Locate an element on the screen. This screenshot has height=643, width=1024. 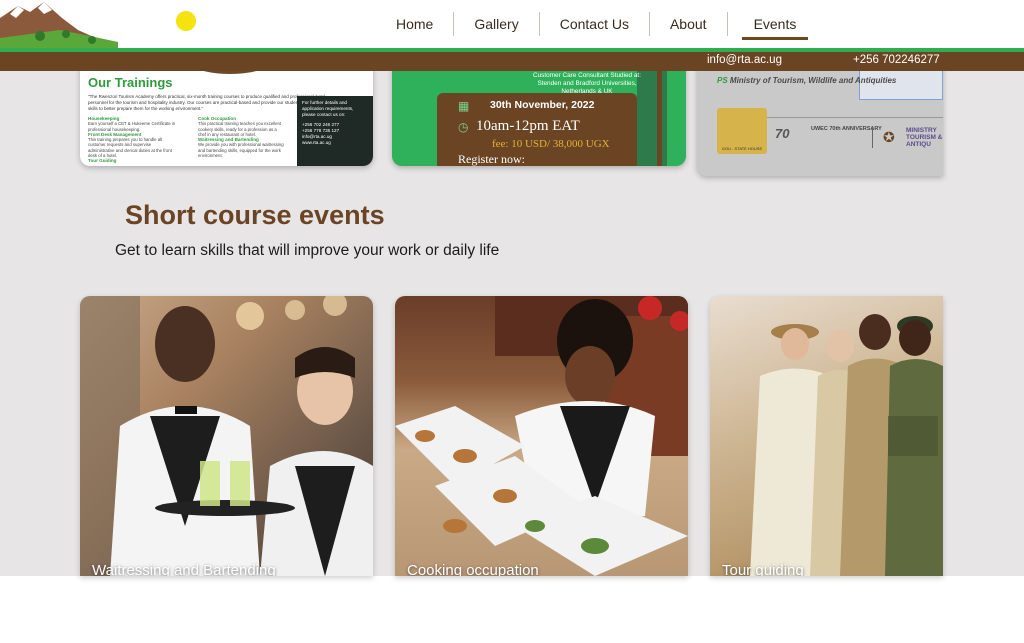
clock-icon: ◷ is located at coordinates (463, 127).